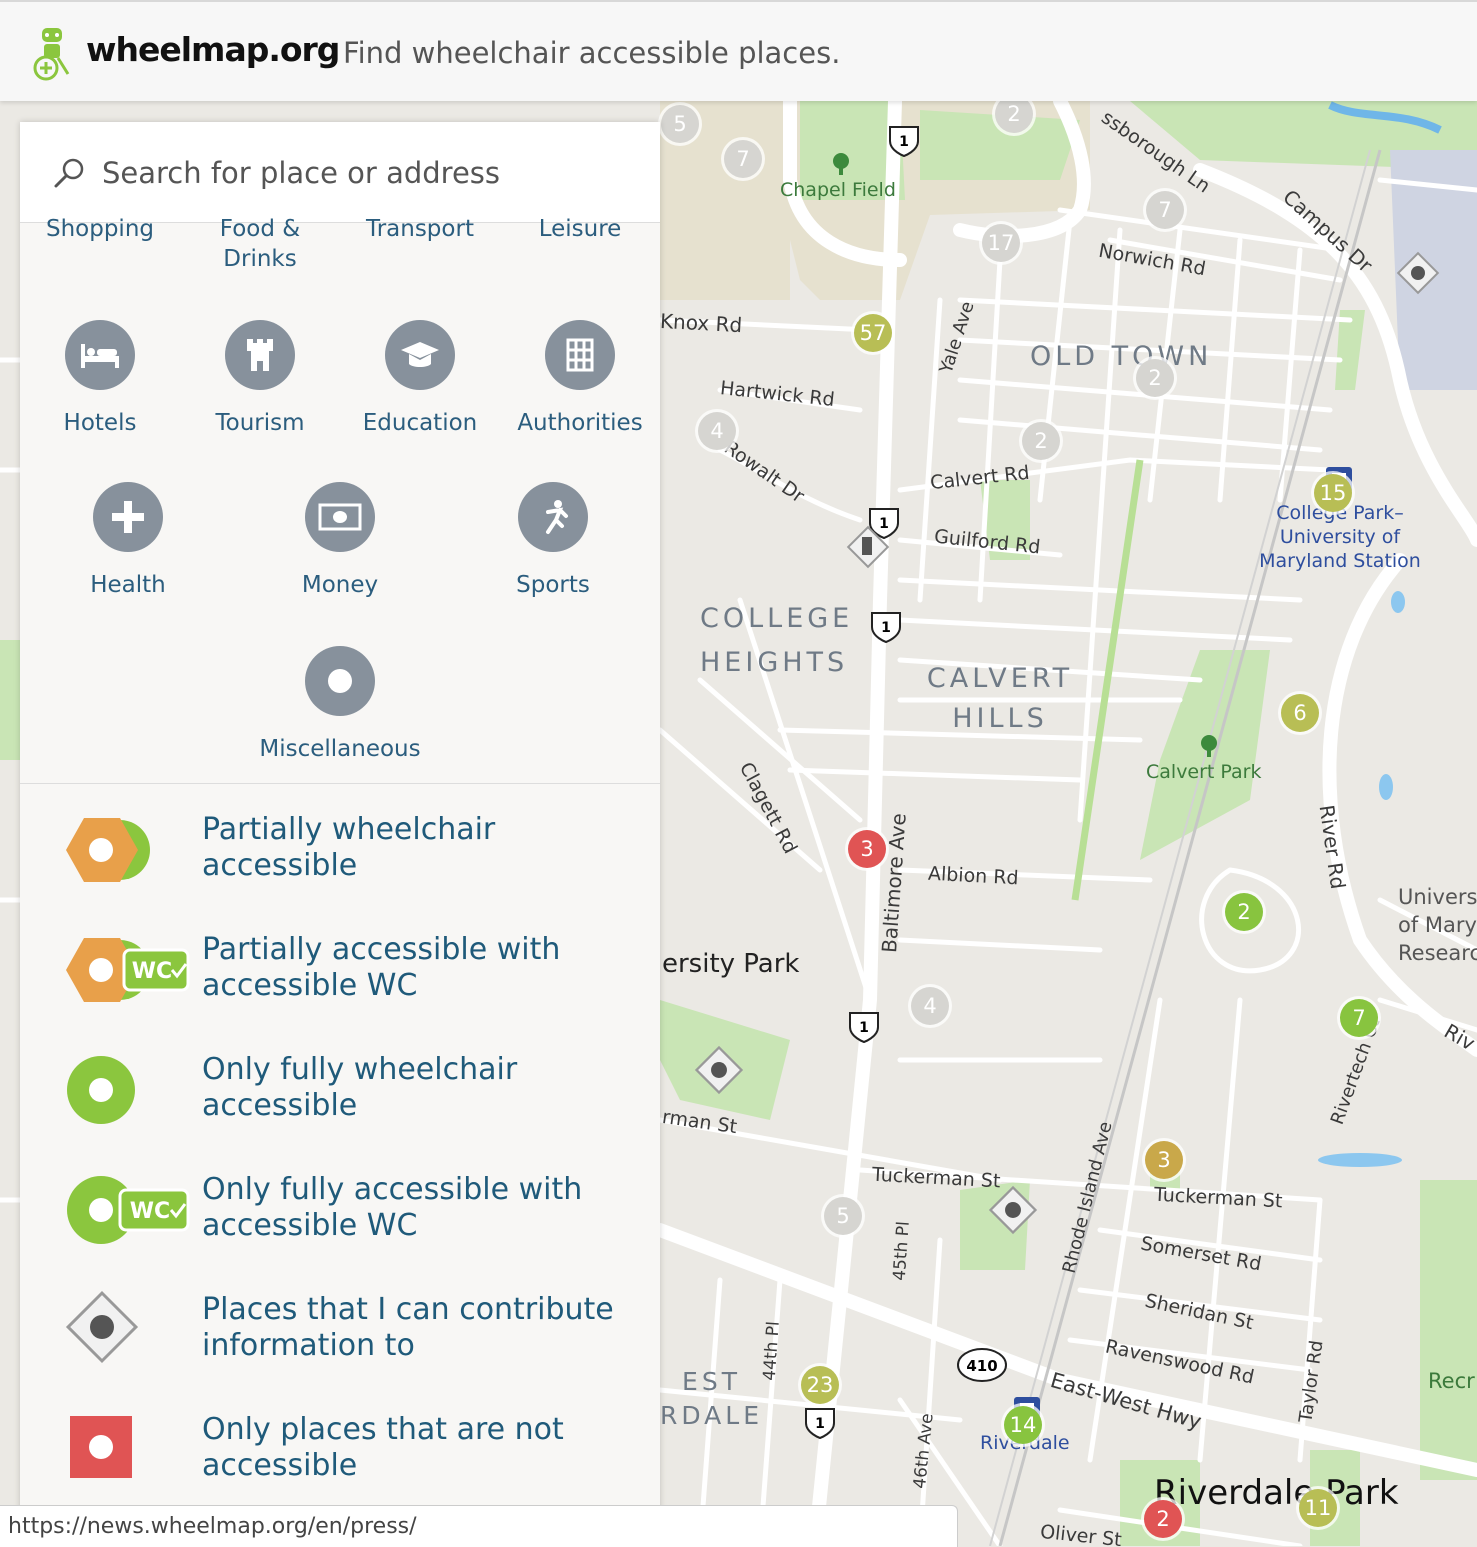 The width and height of the screenshot is (1477, 1547). I want to click on banknote-icon, so click(340, 517).